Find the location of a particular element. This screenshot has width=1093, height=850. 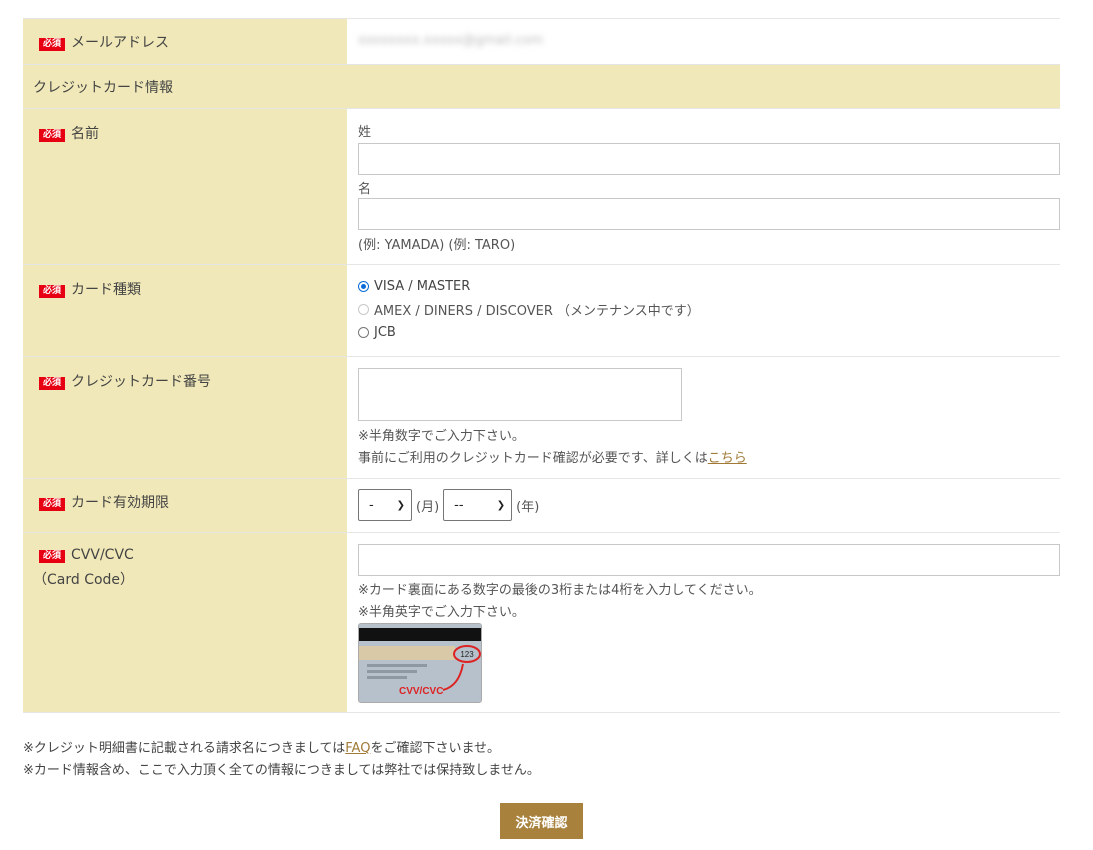

card-number-note: ※半角数字でご入力下さい。 is located at coordinates (441, 436).